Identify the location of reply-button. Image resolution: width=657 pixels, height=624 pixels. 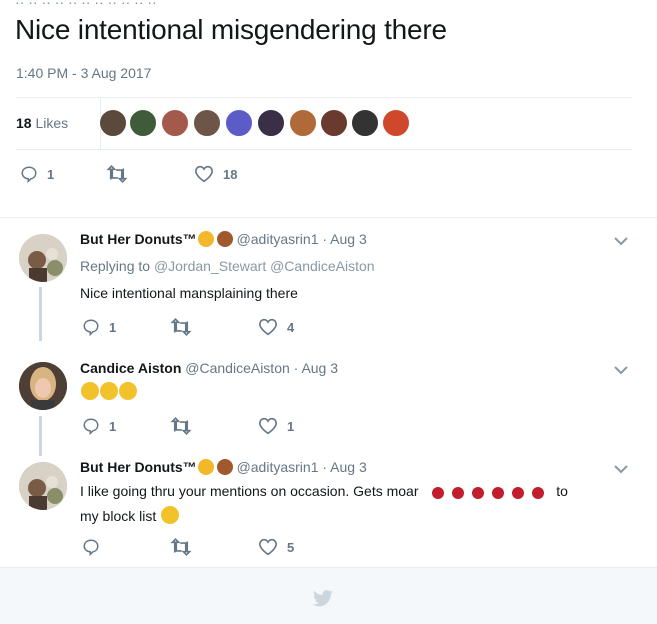
(95, 547).